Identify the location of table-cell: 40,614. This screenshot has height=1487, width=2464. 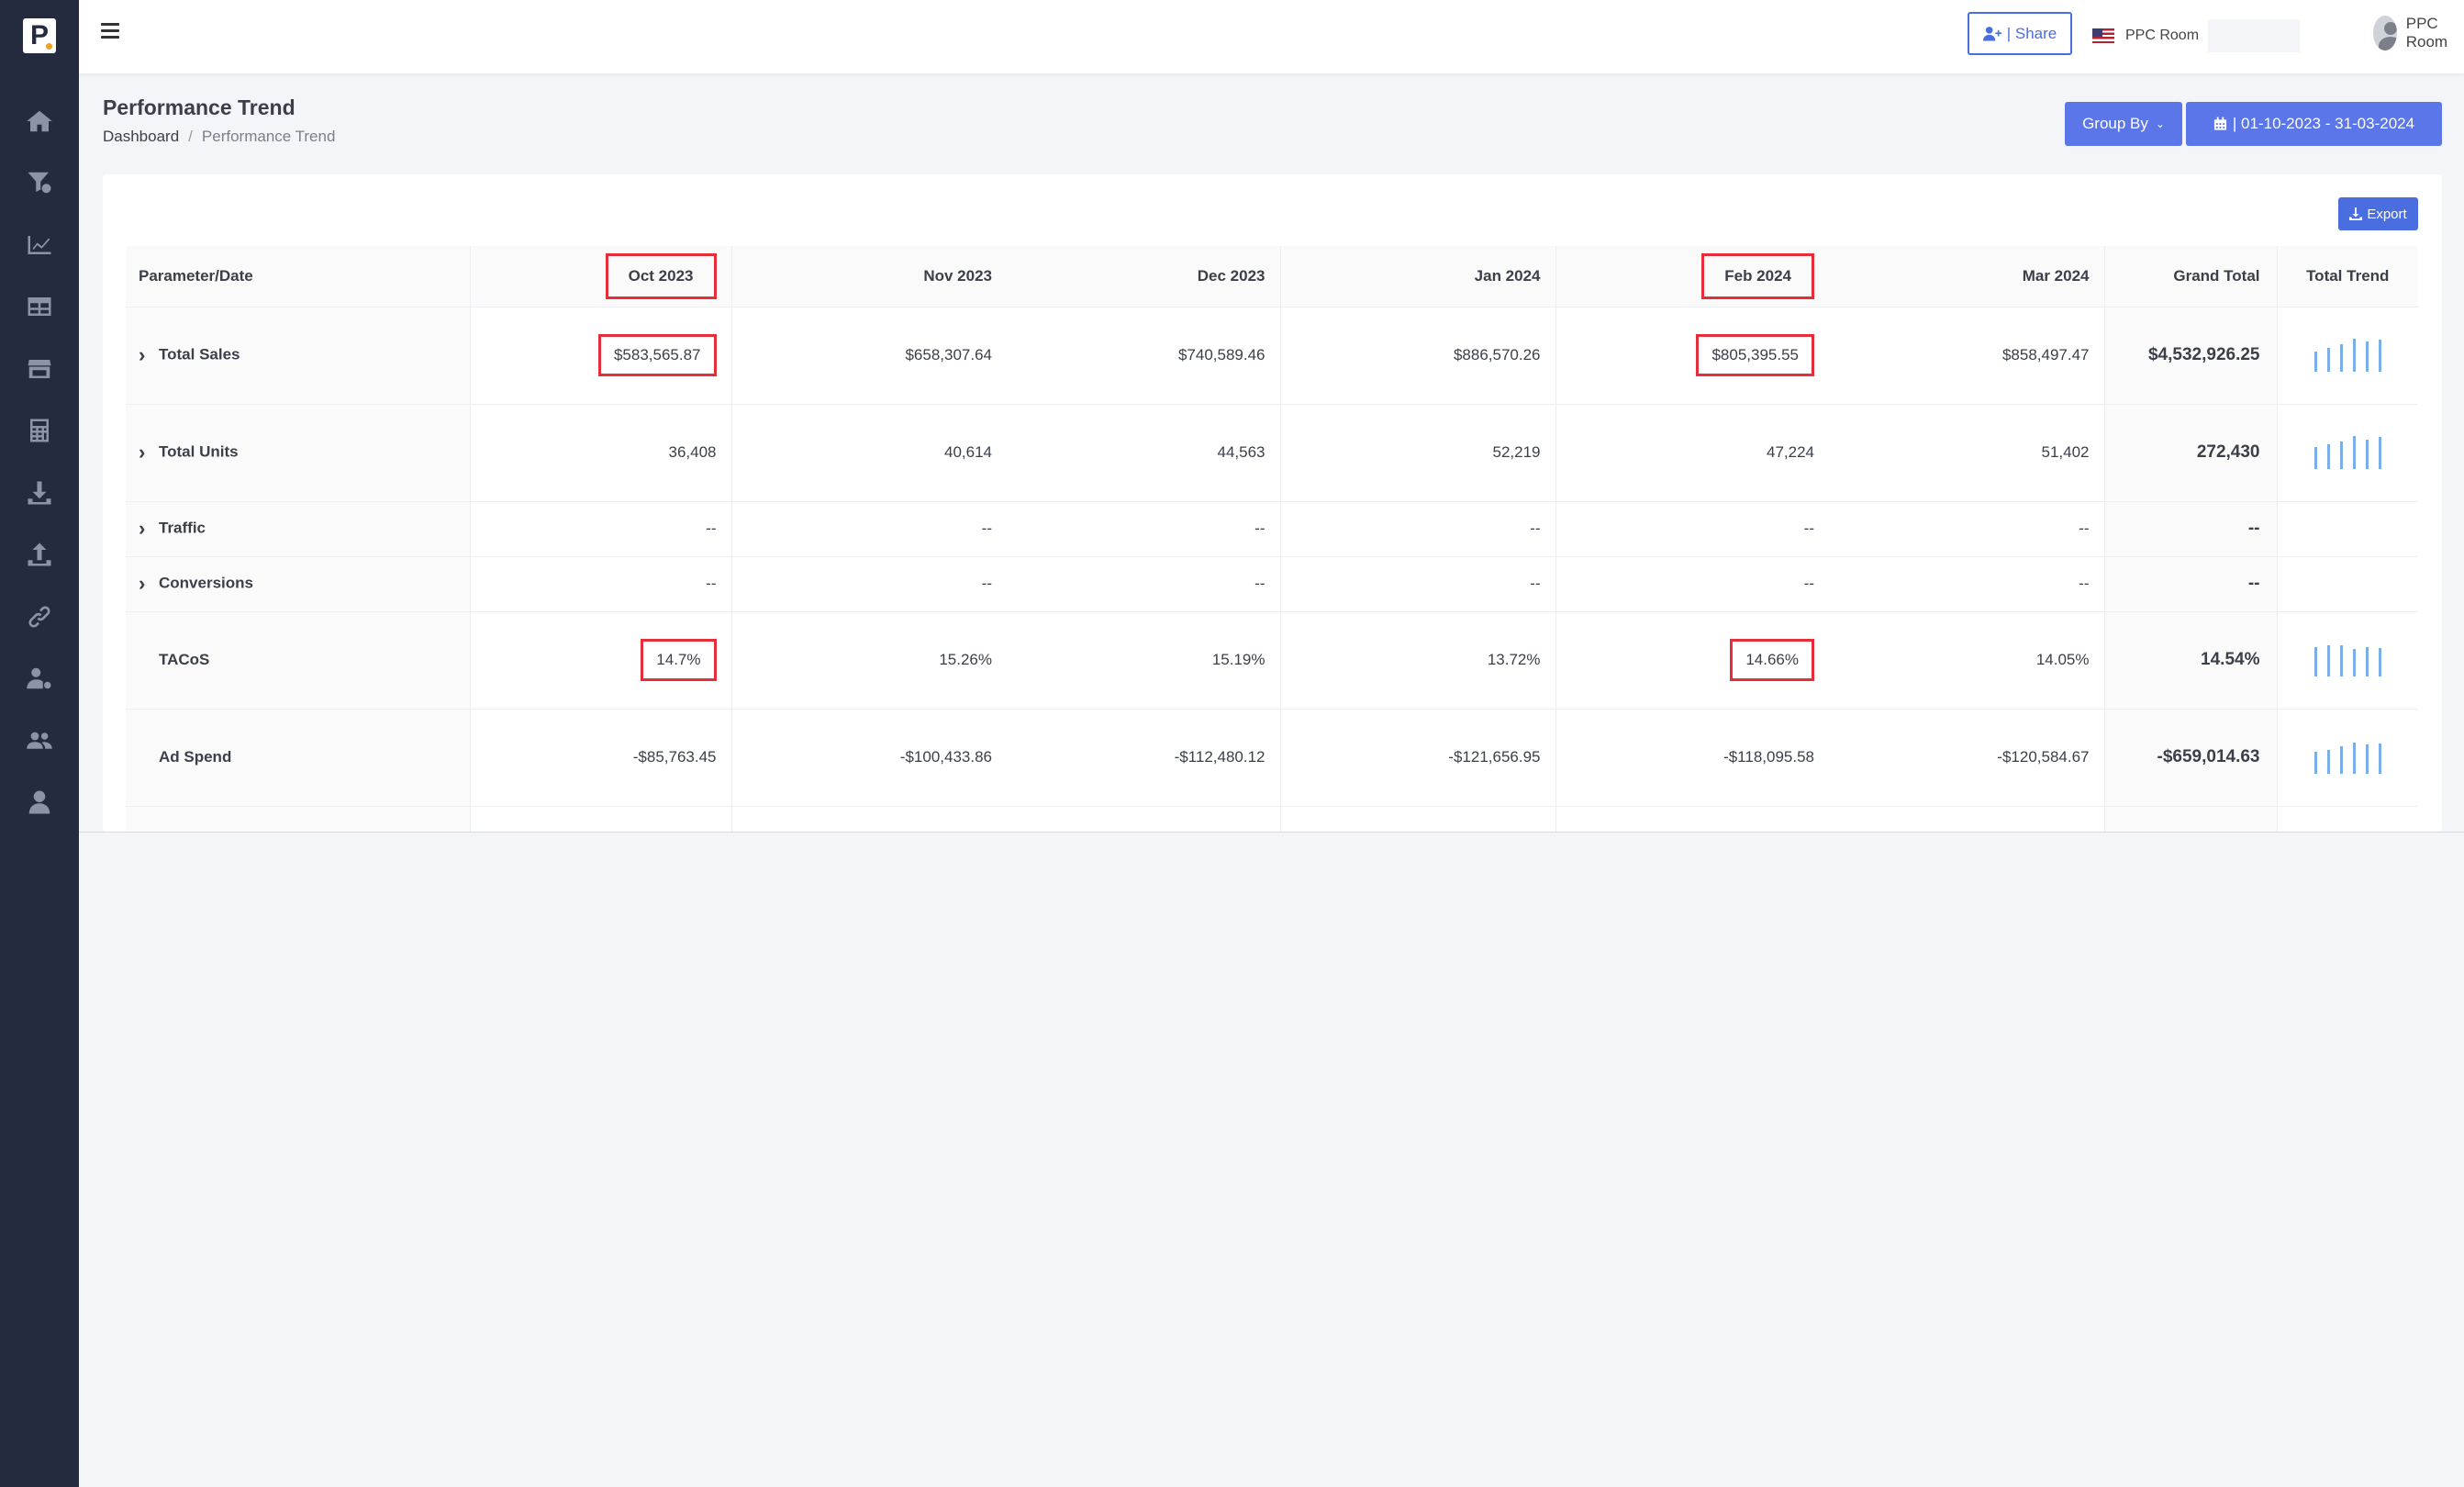
(869, 453).